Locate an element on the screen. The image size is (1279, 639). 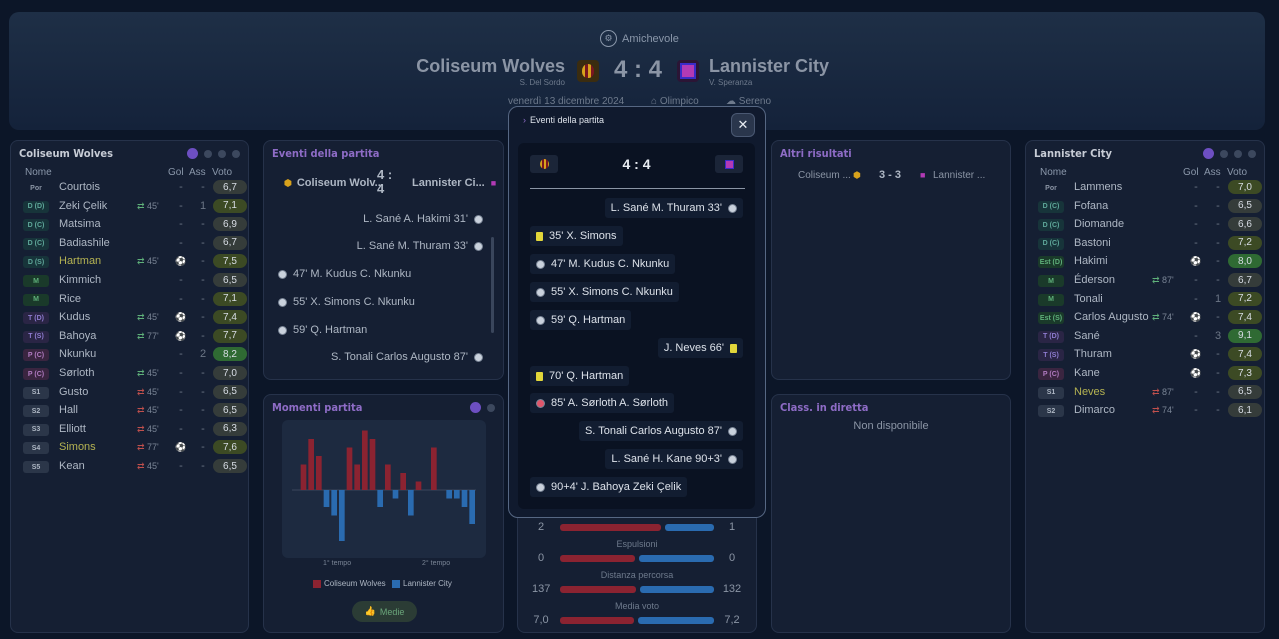
player-row: P (C) Kane ⚽ -7,3 is located at coordinates (1147, 374).